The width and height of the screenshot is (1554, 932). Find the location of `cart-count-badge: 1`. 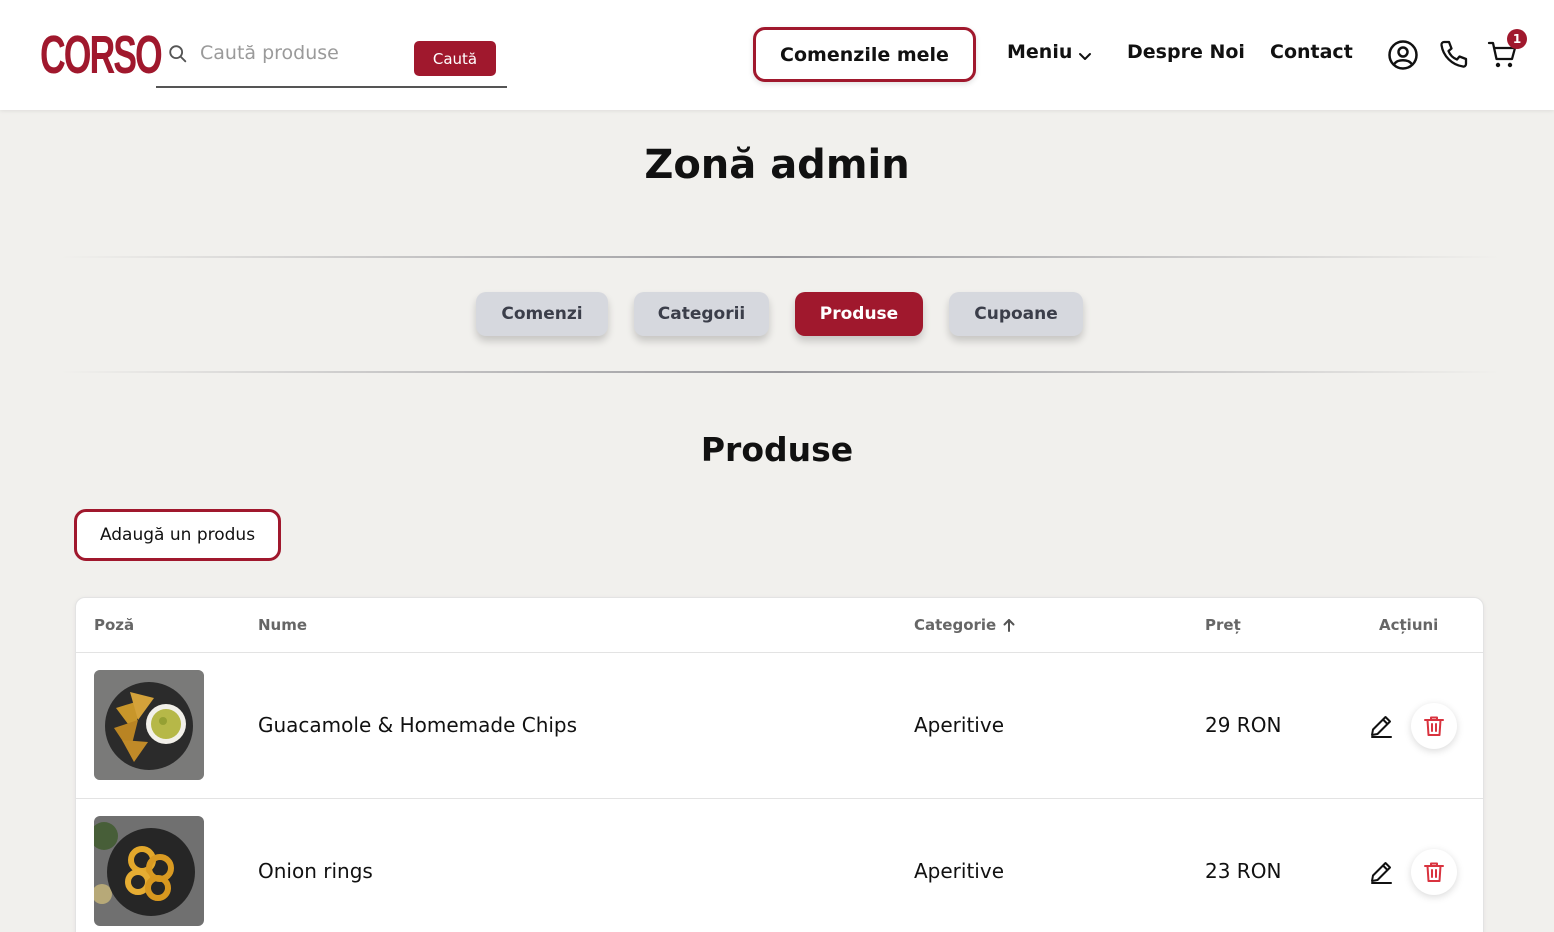

cart-count-badge: 1 is located at coordinates (1517, 39).